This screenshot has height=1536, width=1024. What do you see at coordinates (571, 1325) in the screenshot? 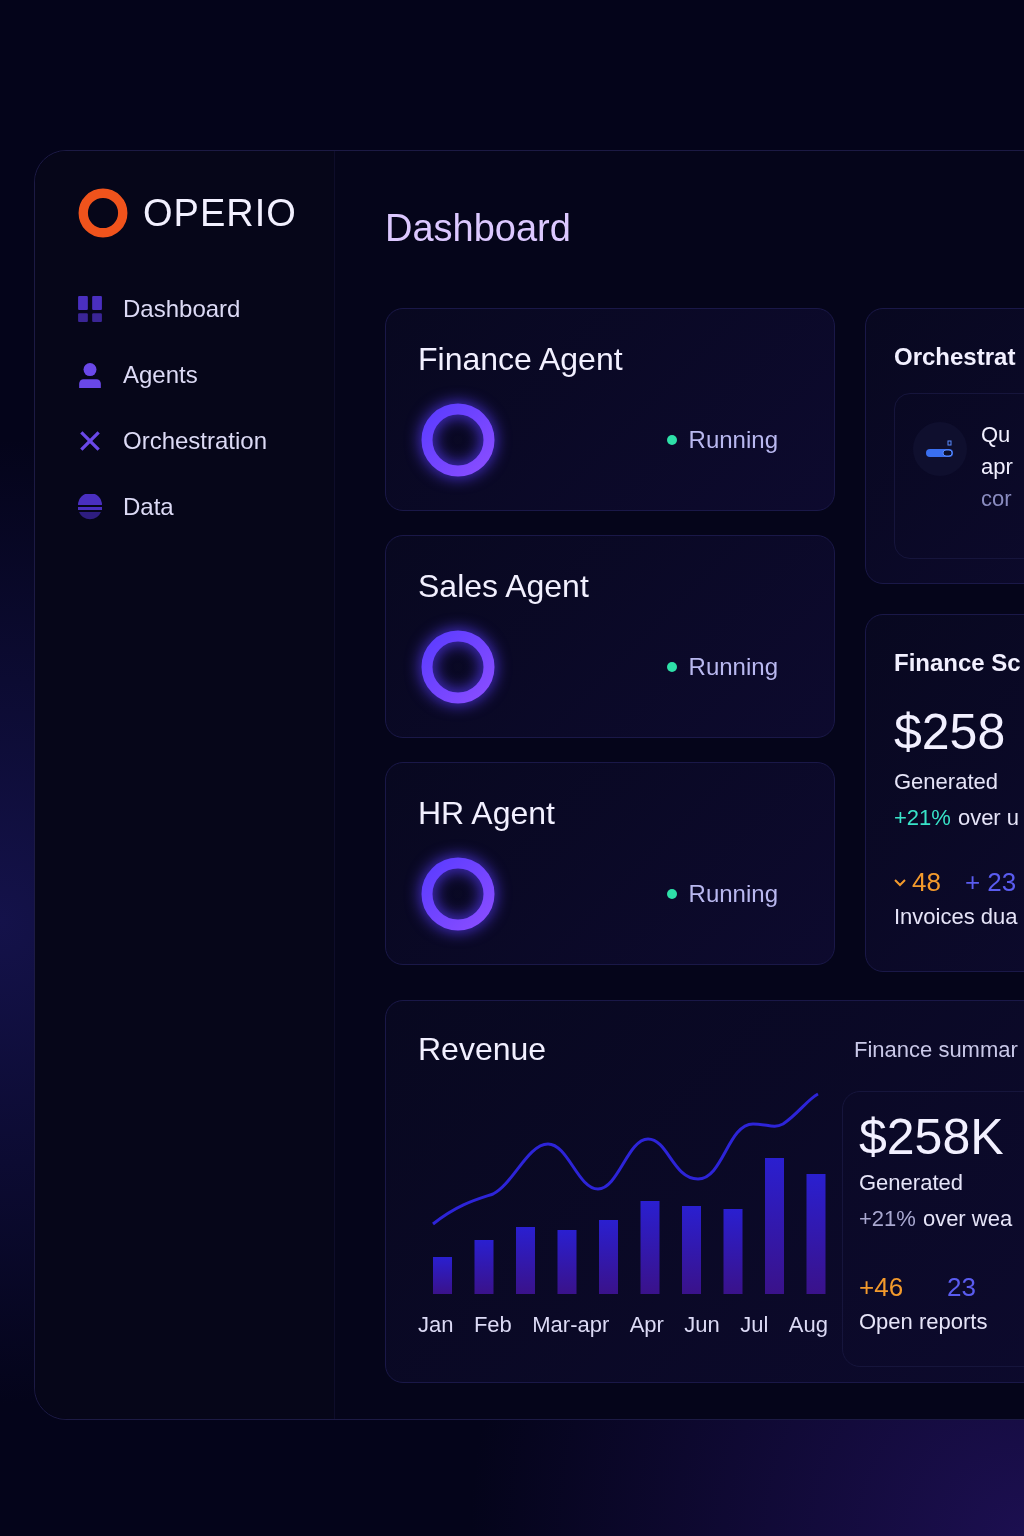
I see `month-label: Mar-apr` at bounding box center [571, 1325].